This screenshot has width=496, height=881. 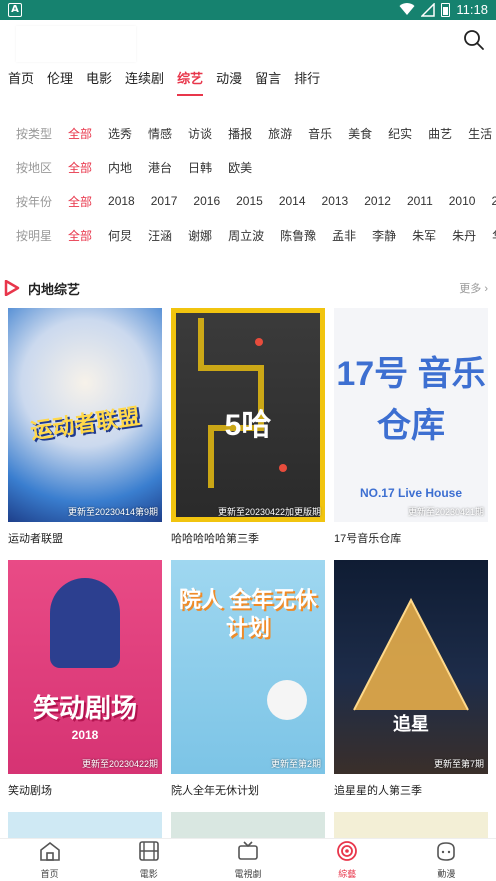 I want to click on bottom-nav-item: 電影, so click(x=148, y=860).